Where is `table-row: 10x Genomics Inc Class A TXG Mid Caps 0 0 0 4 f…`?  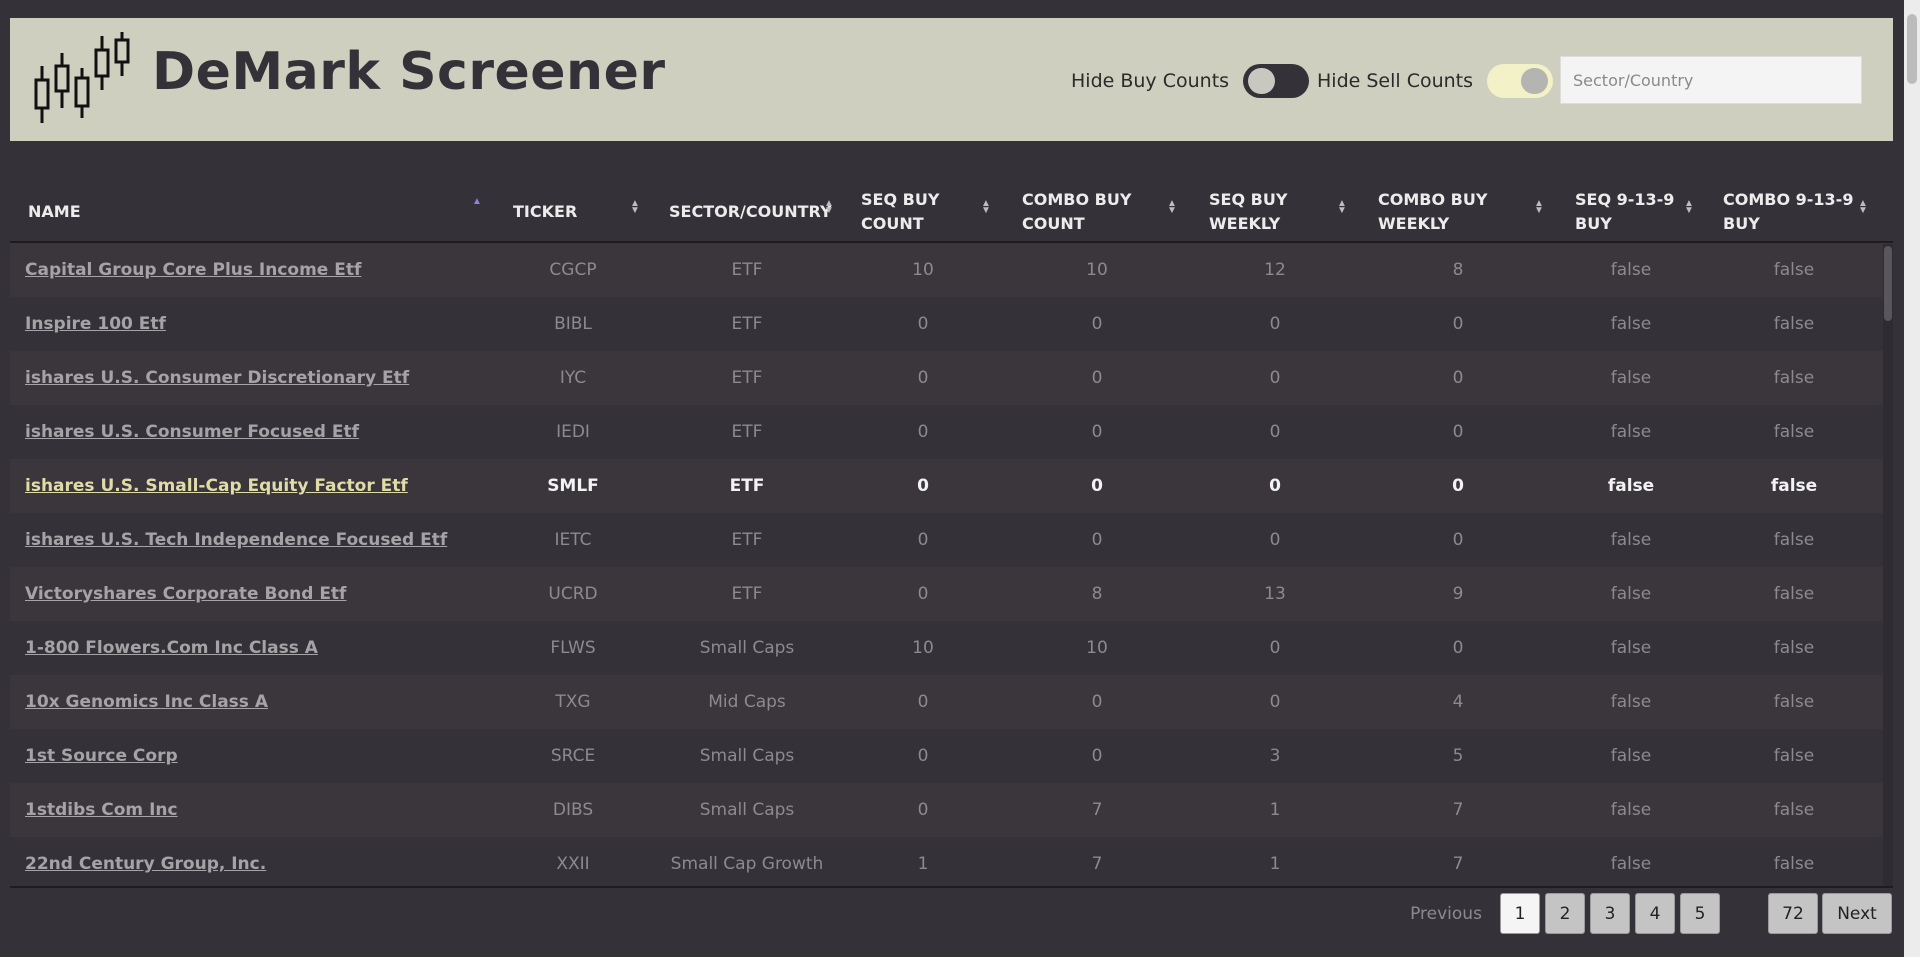 table-row: 10x Genomics Inc Class A TXG Mid Caps 0 0 0 4 f… is located at coordinates (951, 702).